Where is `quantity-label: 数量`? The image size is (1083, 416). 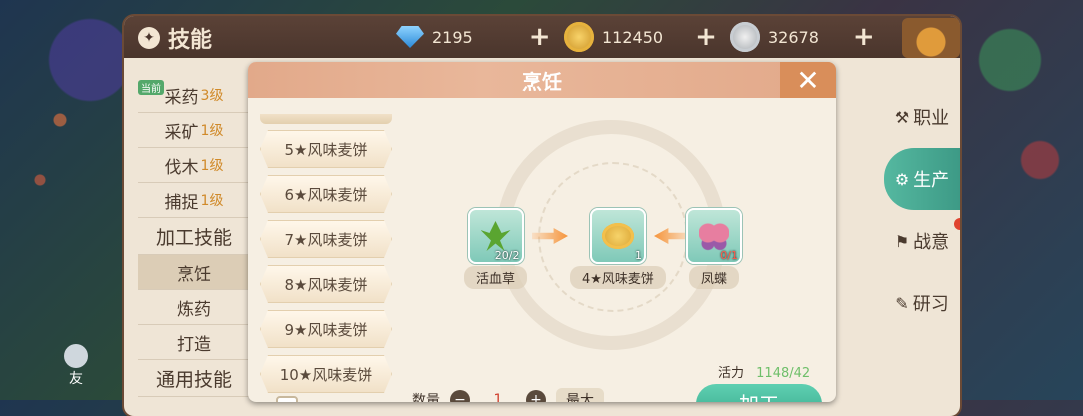 quantity-label: 数量 is located at coordinates (426, 397).